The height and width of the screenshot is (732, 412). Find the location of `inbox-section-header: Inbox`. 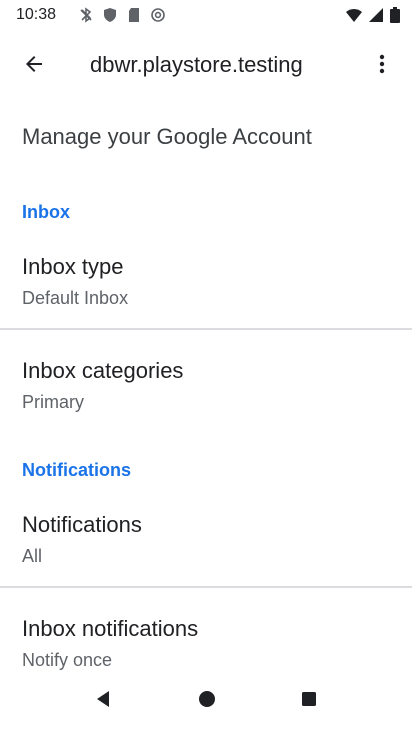

inbox-section-header: Inbox is located at coordinates (46, 212).